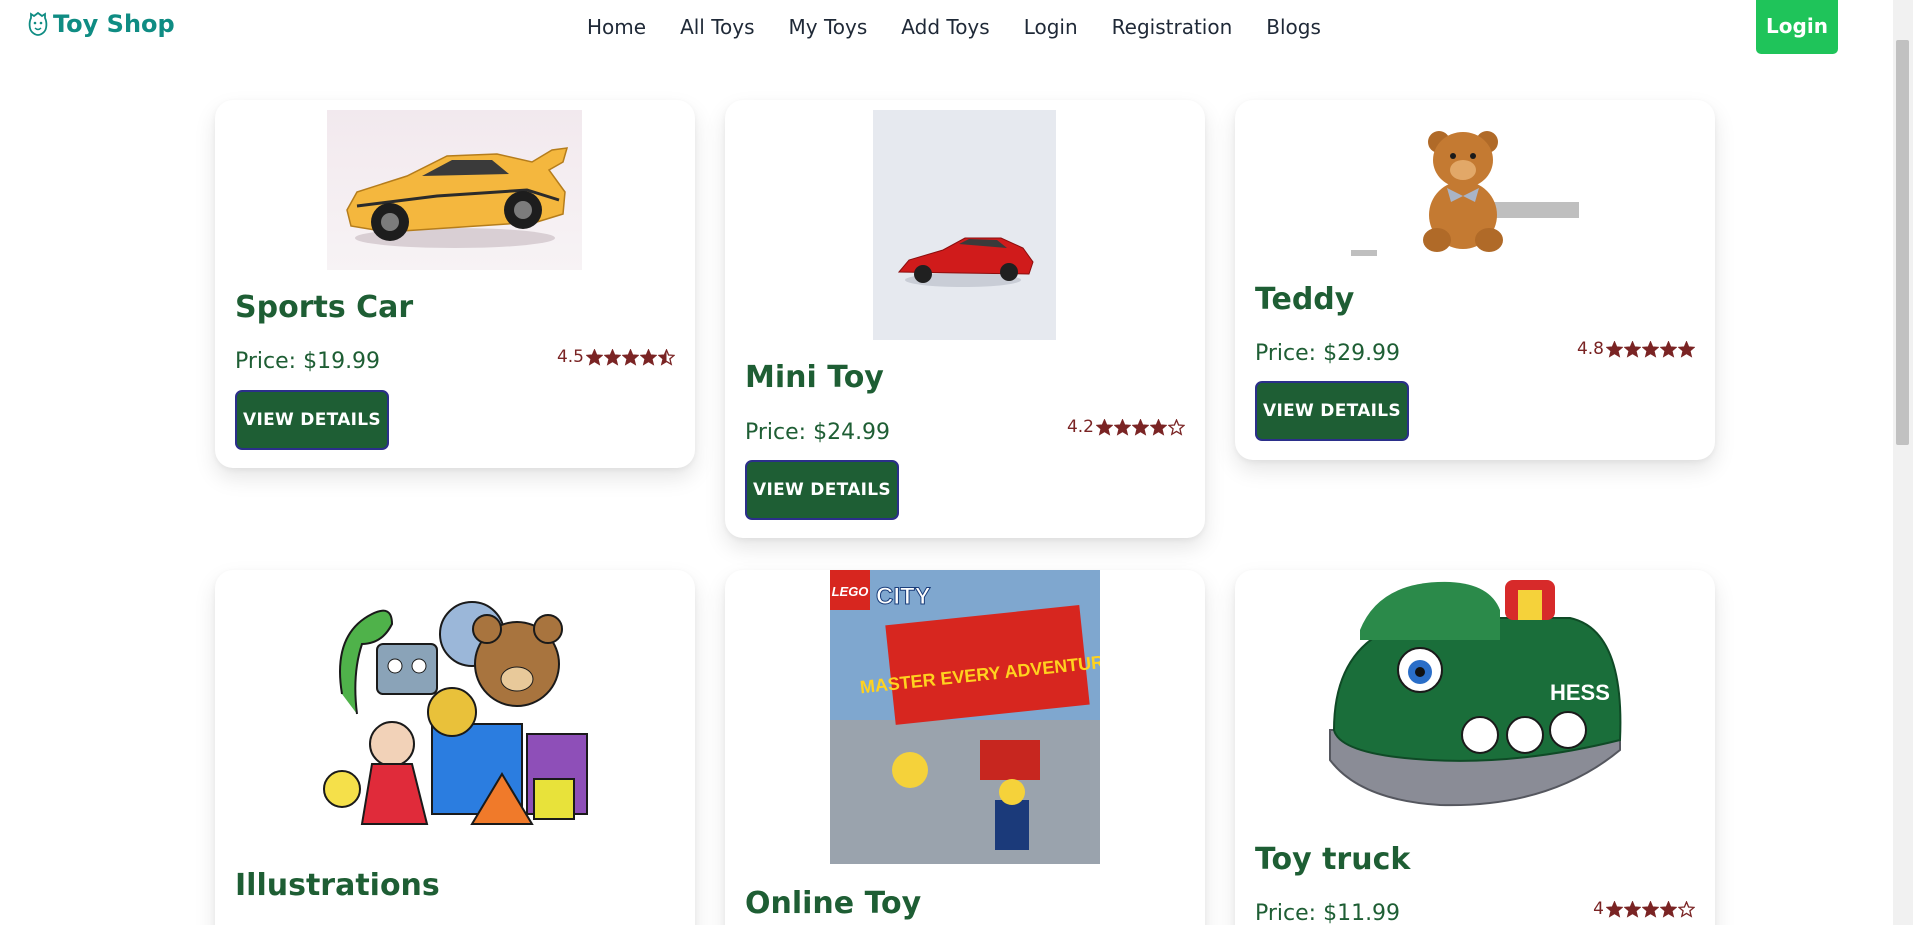 The image size is (1913, 925). What do you see at coordinates (1051, 27) in the screenshot?
I see `nav-login: Login` at bounding box center [1051, 27].